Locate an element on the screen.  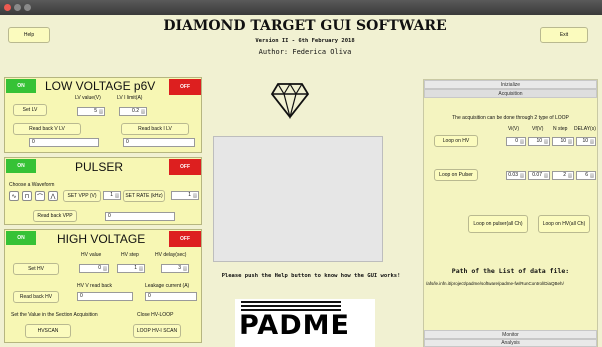
tab-analysis: Analysis is located at coordinates (510, 343).